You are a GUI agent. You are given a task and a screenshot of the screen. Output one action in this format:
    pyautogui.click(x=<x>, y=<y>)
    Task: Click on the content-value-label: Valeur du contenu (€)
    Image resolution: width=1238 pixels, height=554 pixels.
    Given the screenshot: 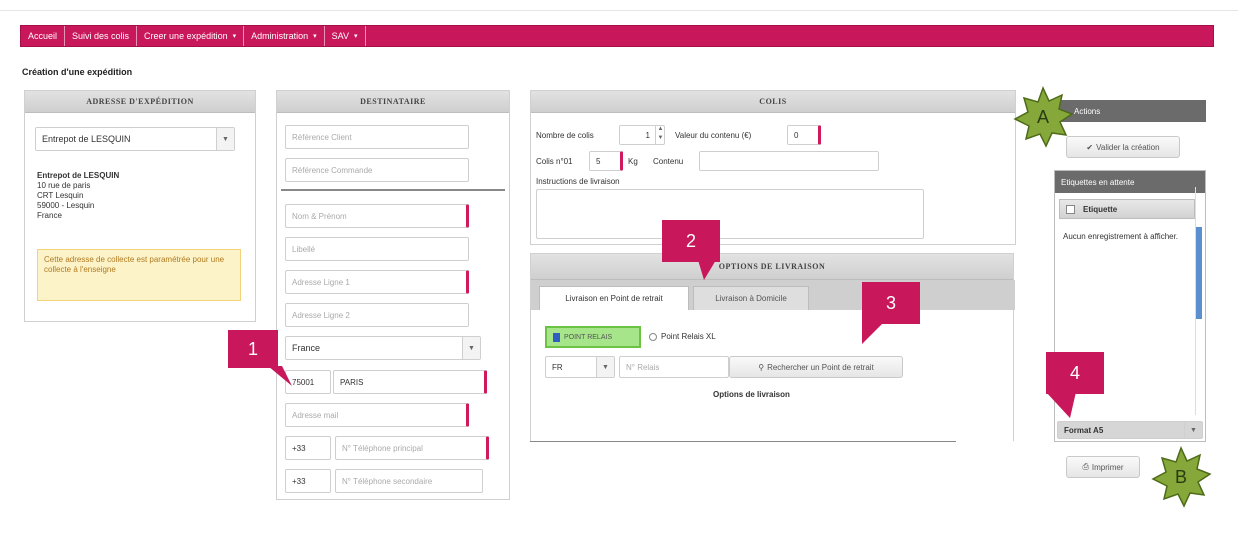 What is the action you would take?
    pyautogui.click(x=713, y=135)
    